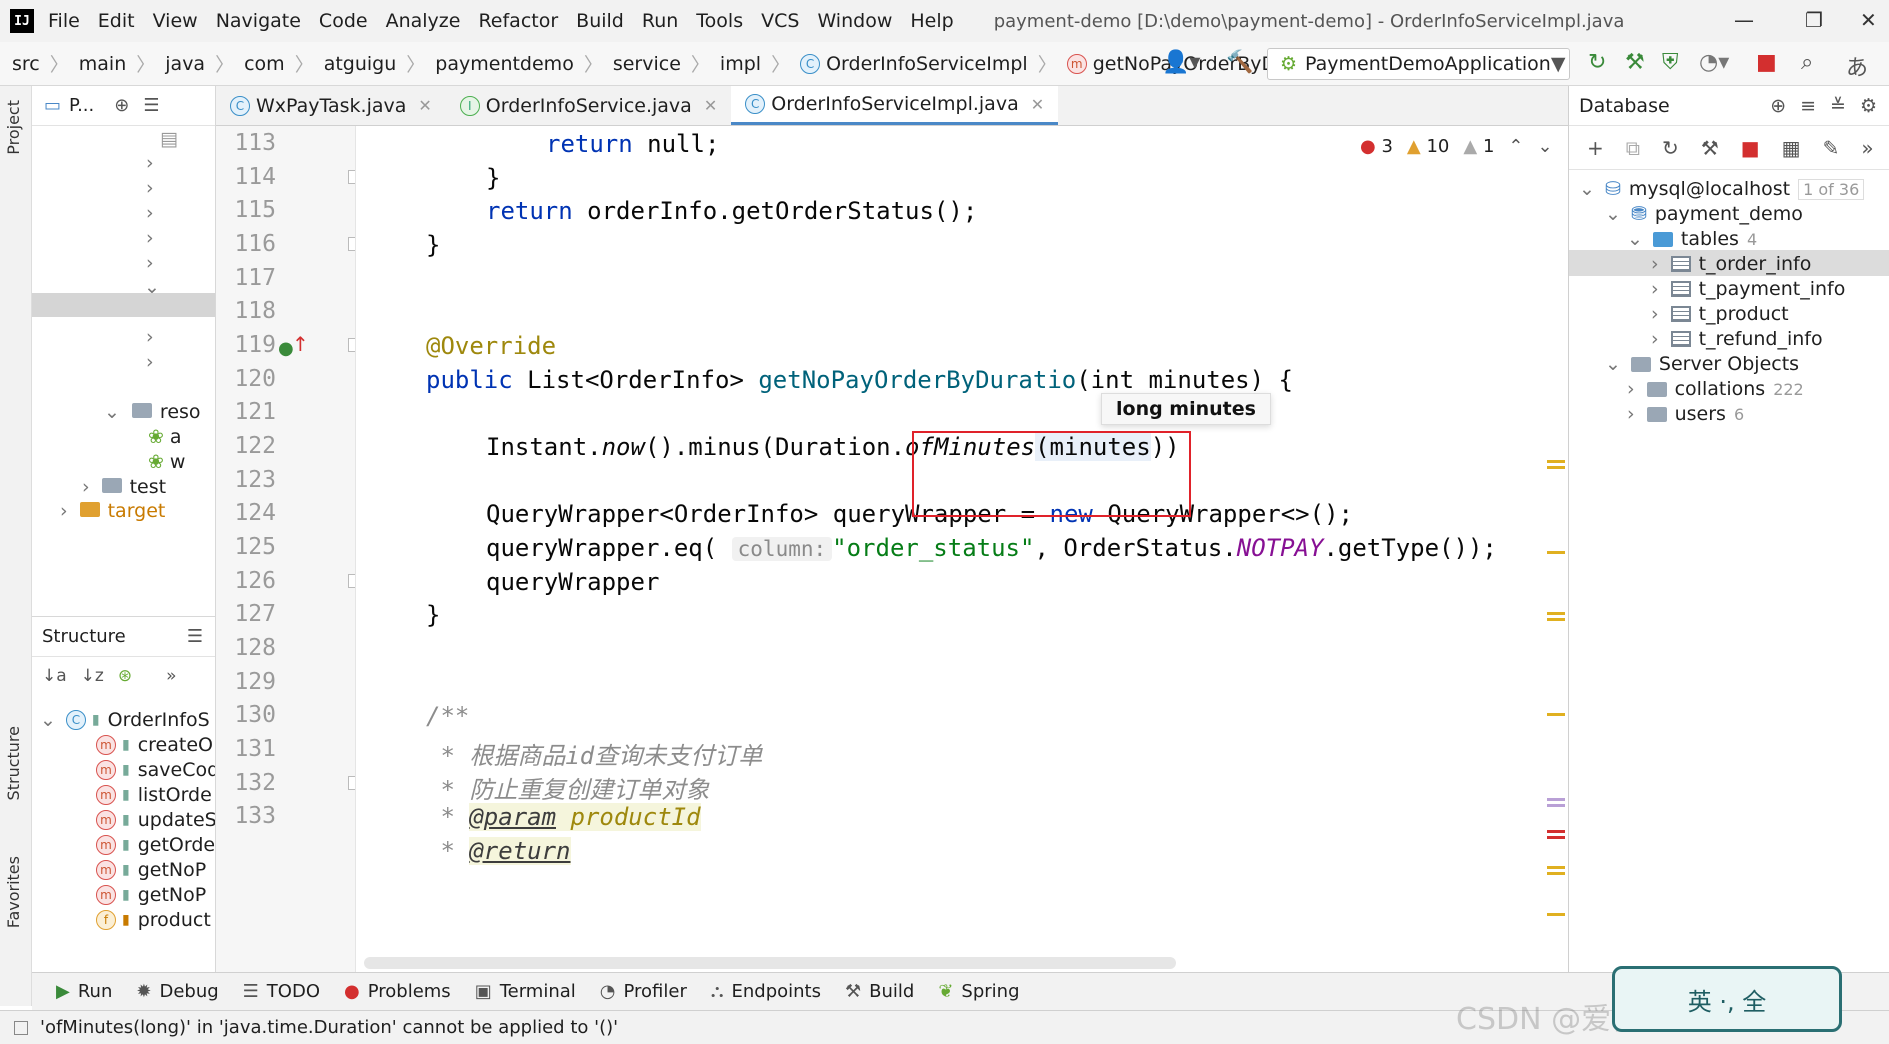 Image resolution: width=1889 pixels, height=1044 pixels. I want to click on tree-item-test: › test, so click(124, 487).